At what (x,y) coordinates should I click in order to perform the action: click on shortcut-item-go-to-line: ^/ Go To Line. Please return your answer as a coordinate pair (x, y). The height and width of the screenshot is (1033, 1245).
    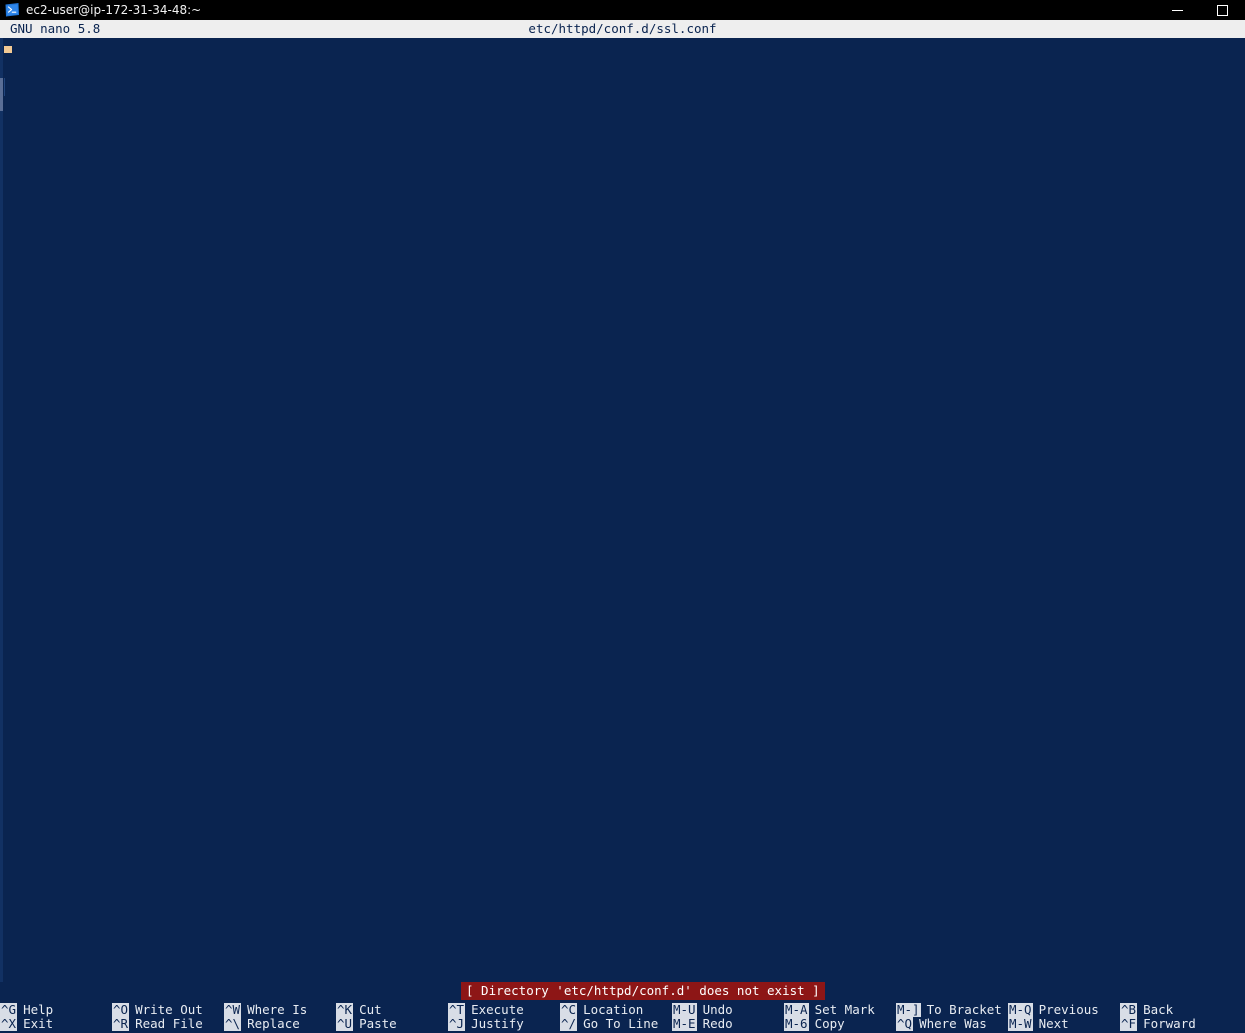
    Looking at the image, I should click on (616, 1024).